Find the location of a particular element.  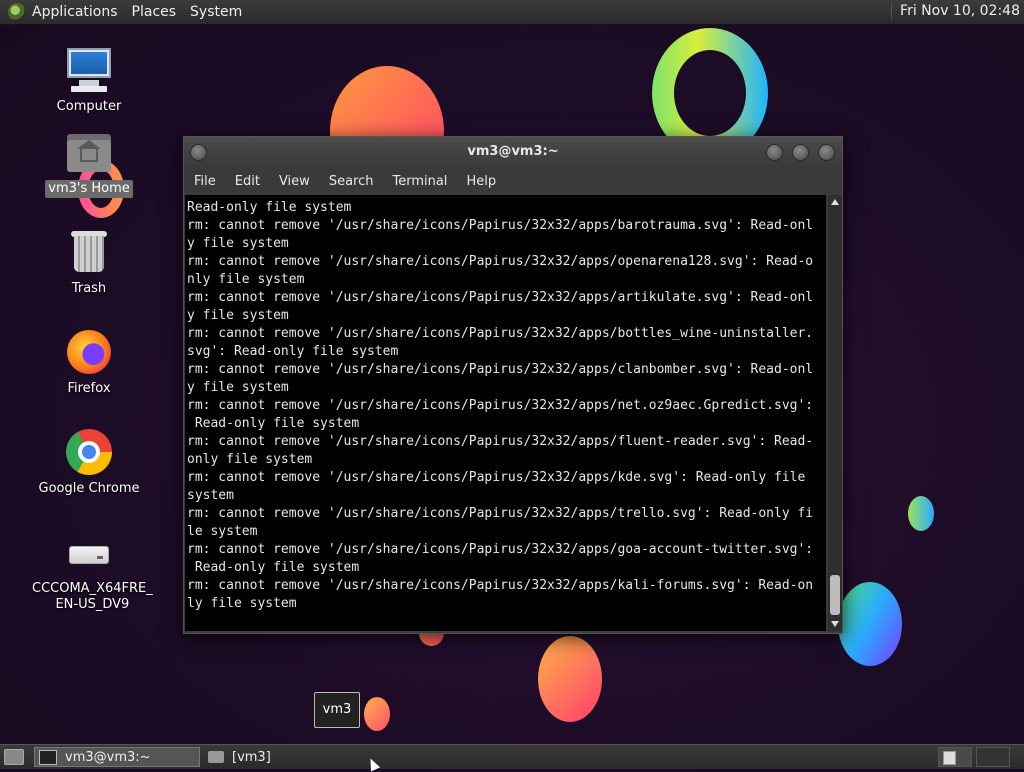

window-title: vm3@vm3:~ is located at coordinates (513, 151).